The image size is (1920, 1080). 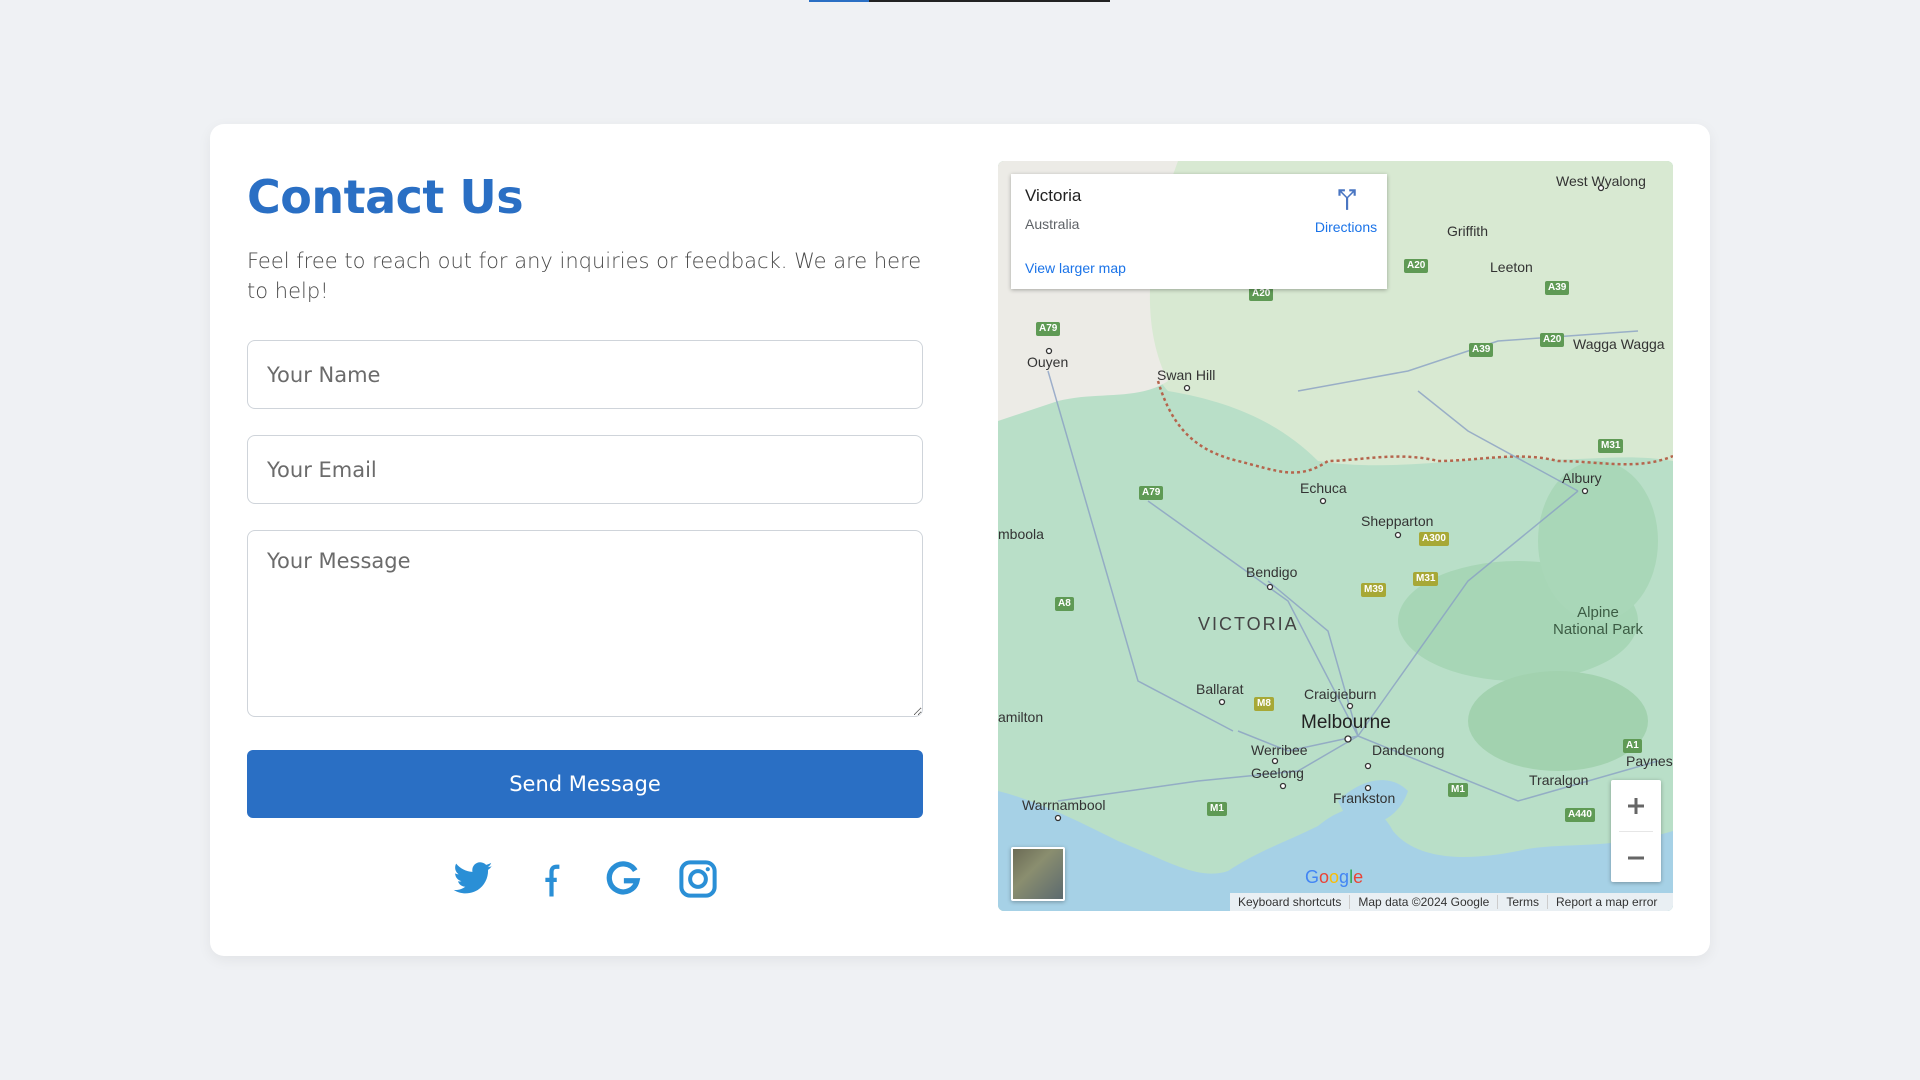 What do you see at coordinates (1434, 539) in the screenshot?
I see `road-shield: A300` at bounding box center [1434, 539].